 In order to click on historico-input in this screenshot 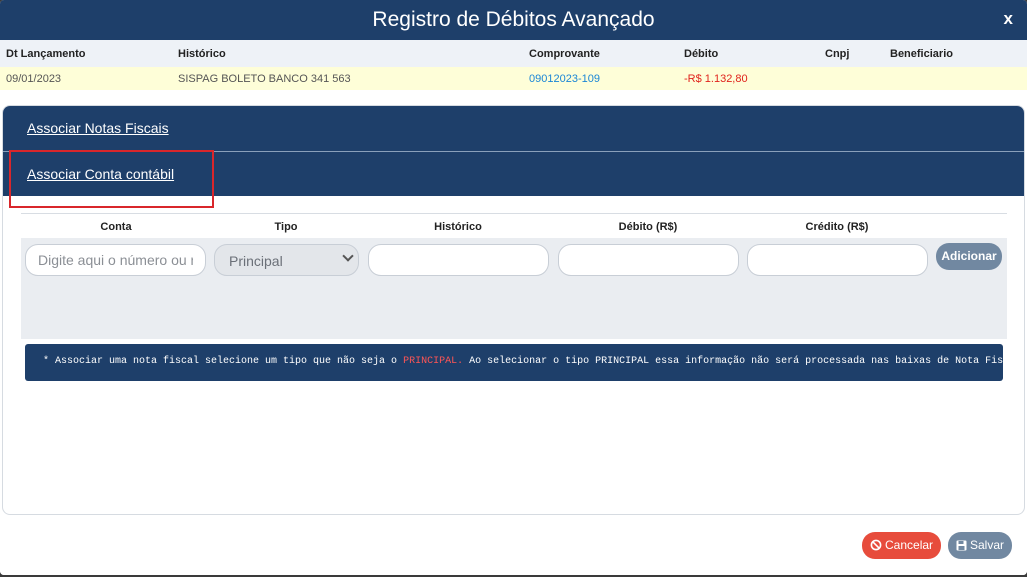, I will do `click(458, 260)`.